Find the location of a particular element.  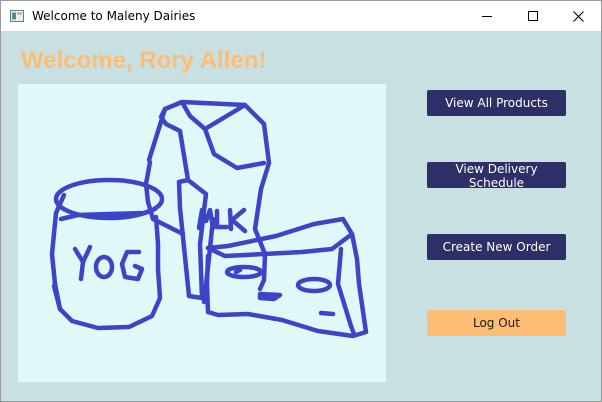

view-all-products-button: View All Products is located at coordinates (496, 103).